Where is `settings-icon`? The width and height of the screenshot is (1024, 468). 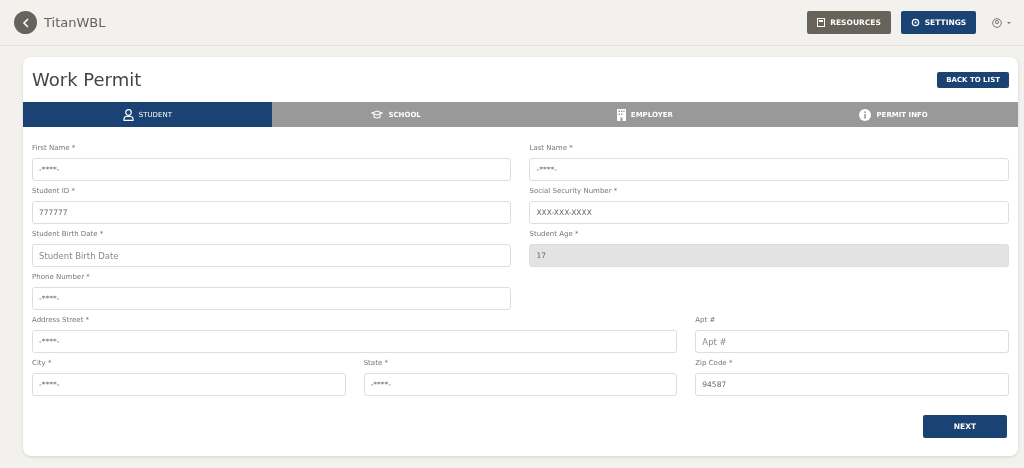 settings-icon is located at coordinates (915, 22).